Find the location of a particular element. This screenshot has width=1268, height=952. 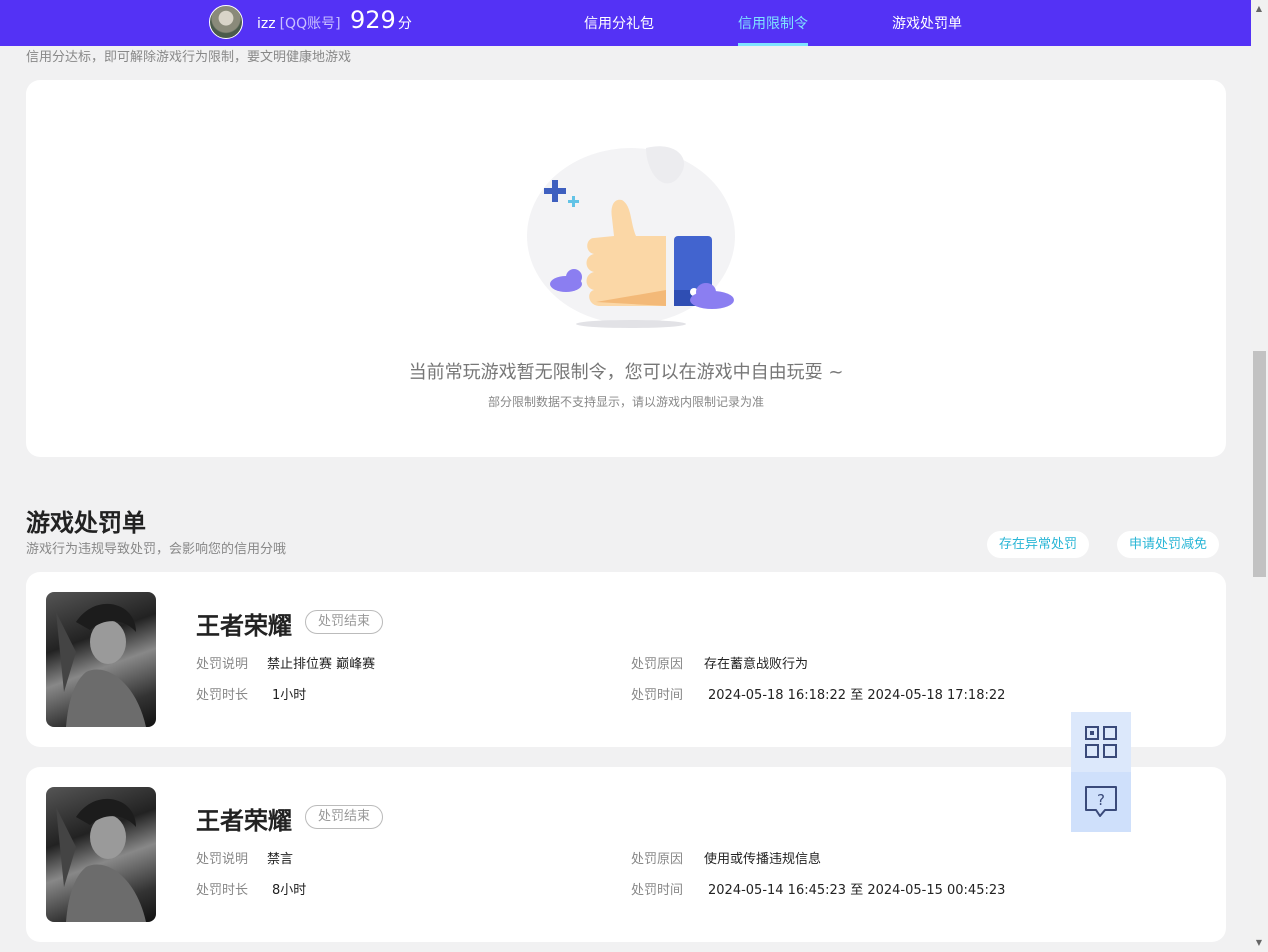

account-type: [QQ账号] is located at coordinates (310, 24).